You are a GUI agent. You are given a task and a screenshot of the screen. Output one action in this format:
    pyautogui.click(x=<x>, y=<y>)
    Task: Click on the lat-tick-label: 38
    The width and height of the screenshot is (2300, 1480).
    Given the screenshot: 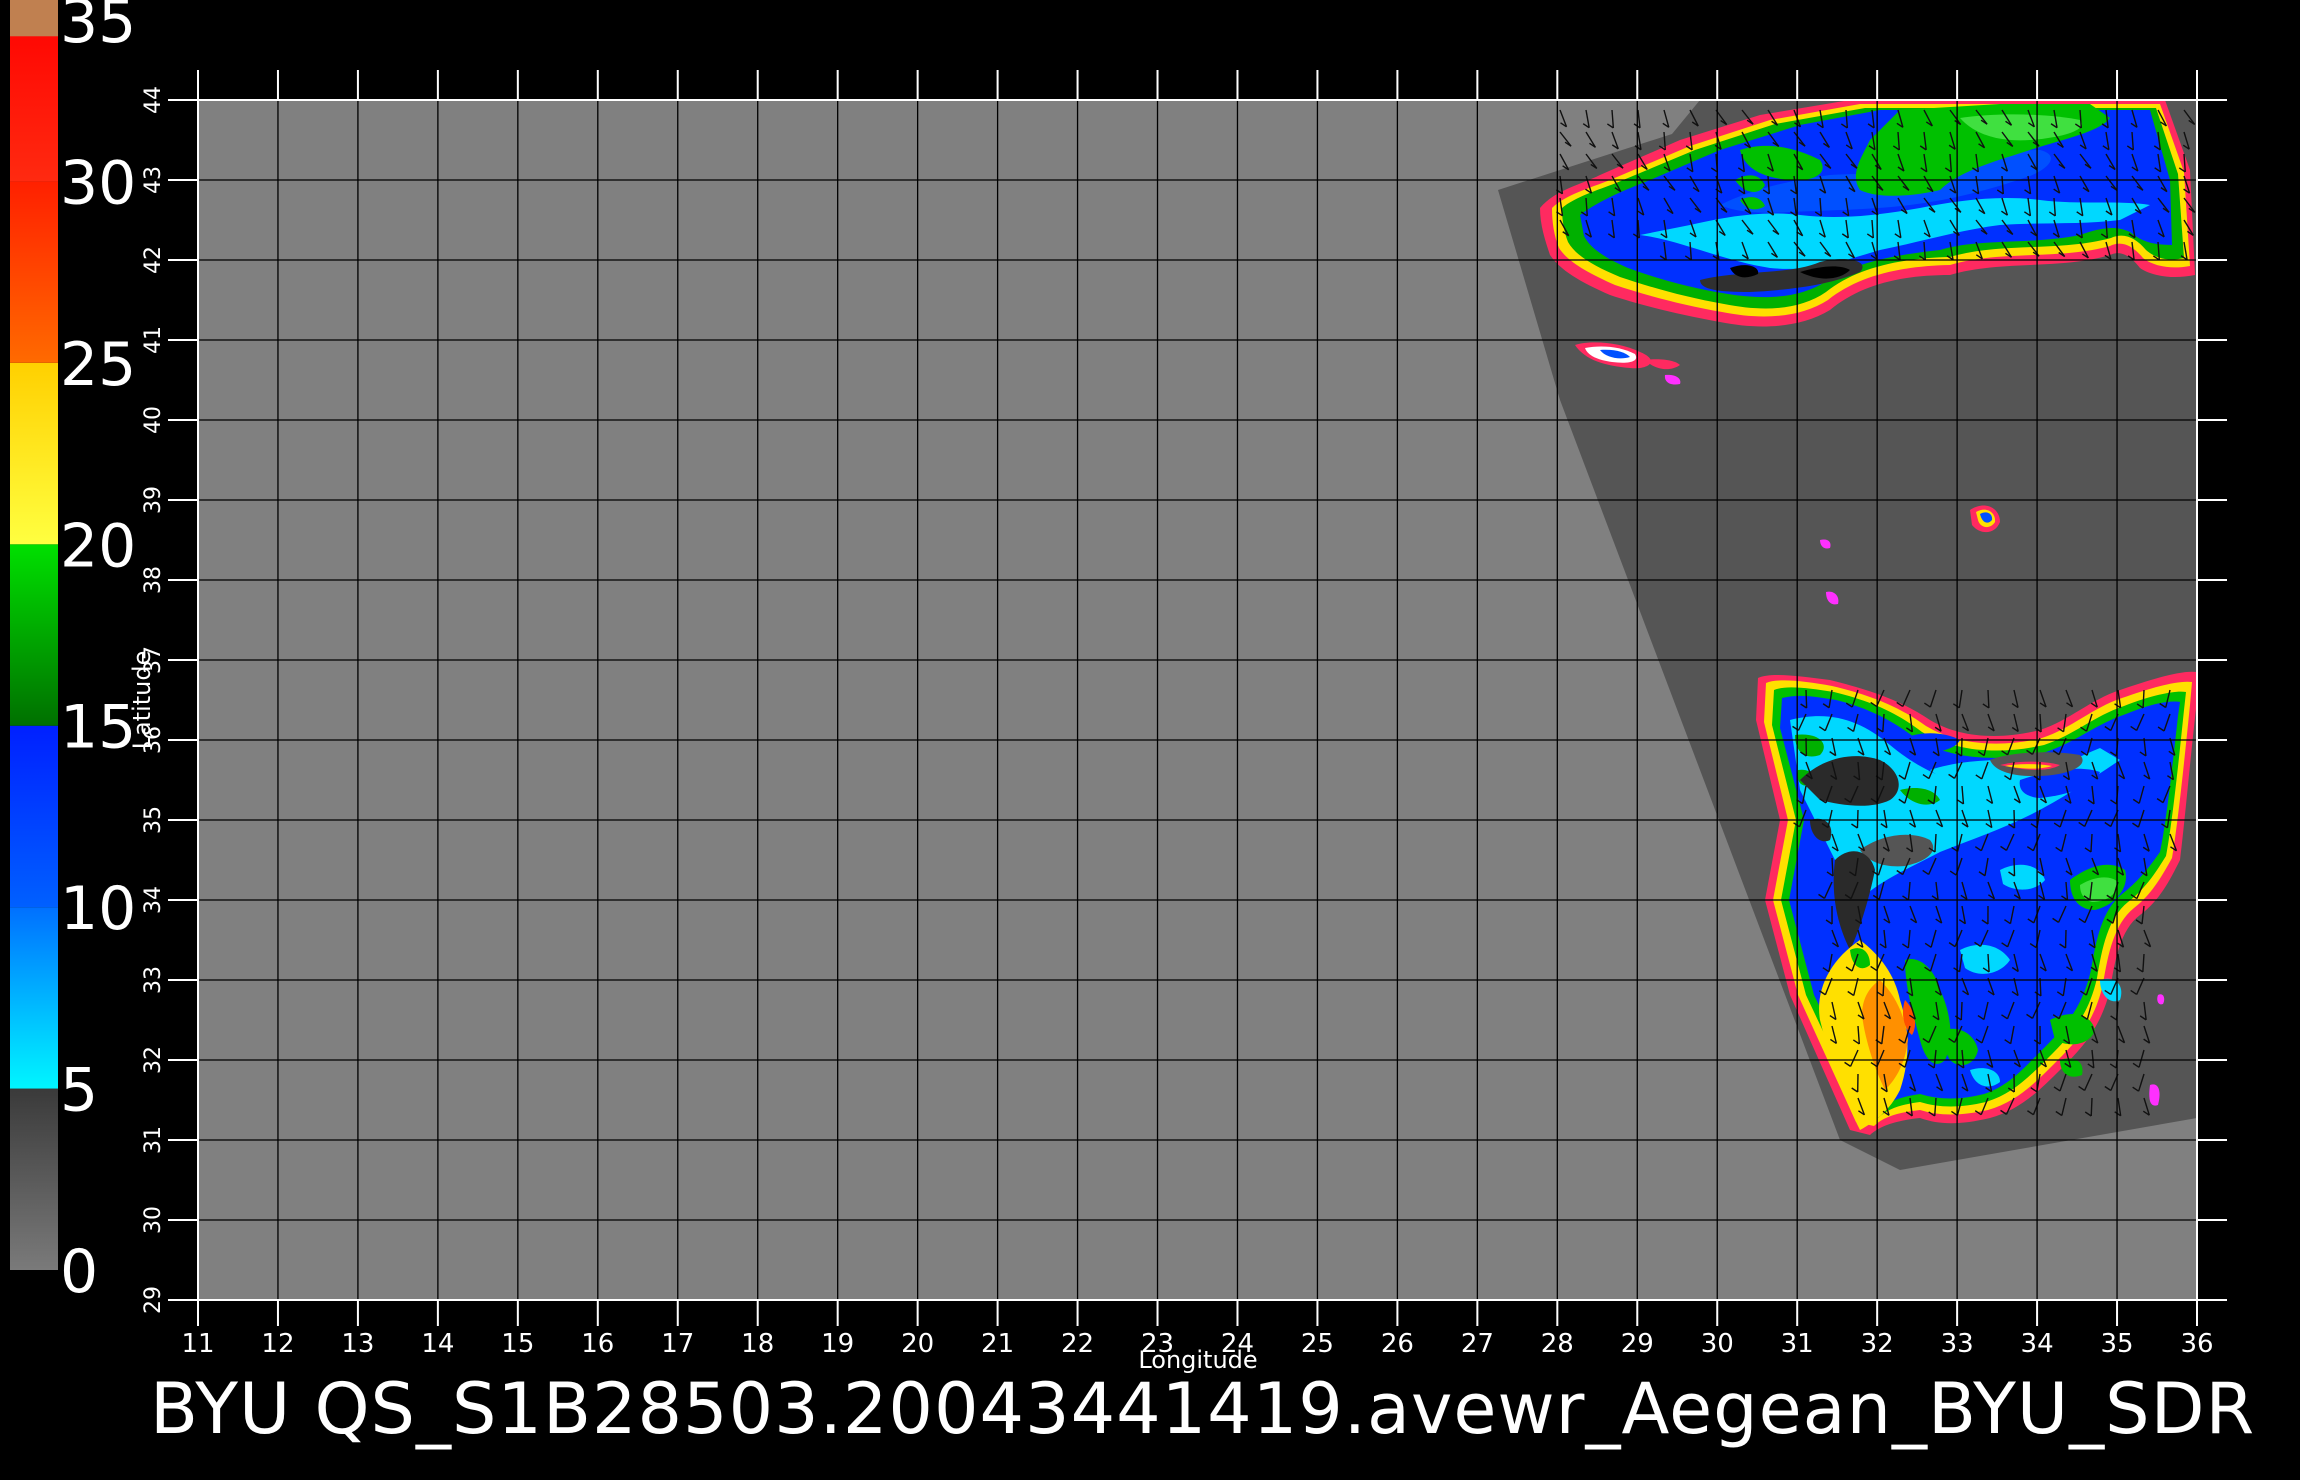 What is the action you would take?
    pyautogui.click(x=153, y=580)
    